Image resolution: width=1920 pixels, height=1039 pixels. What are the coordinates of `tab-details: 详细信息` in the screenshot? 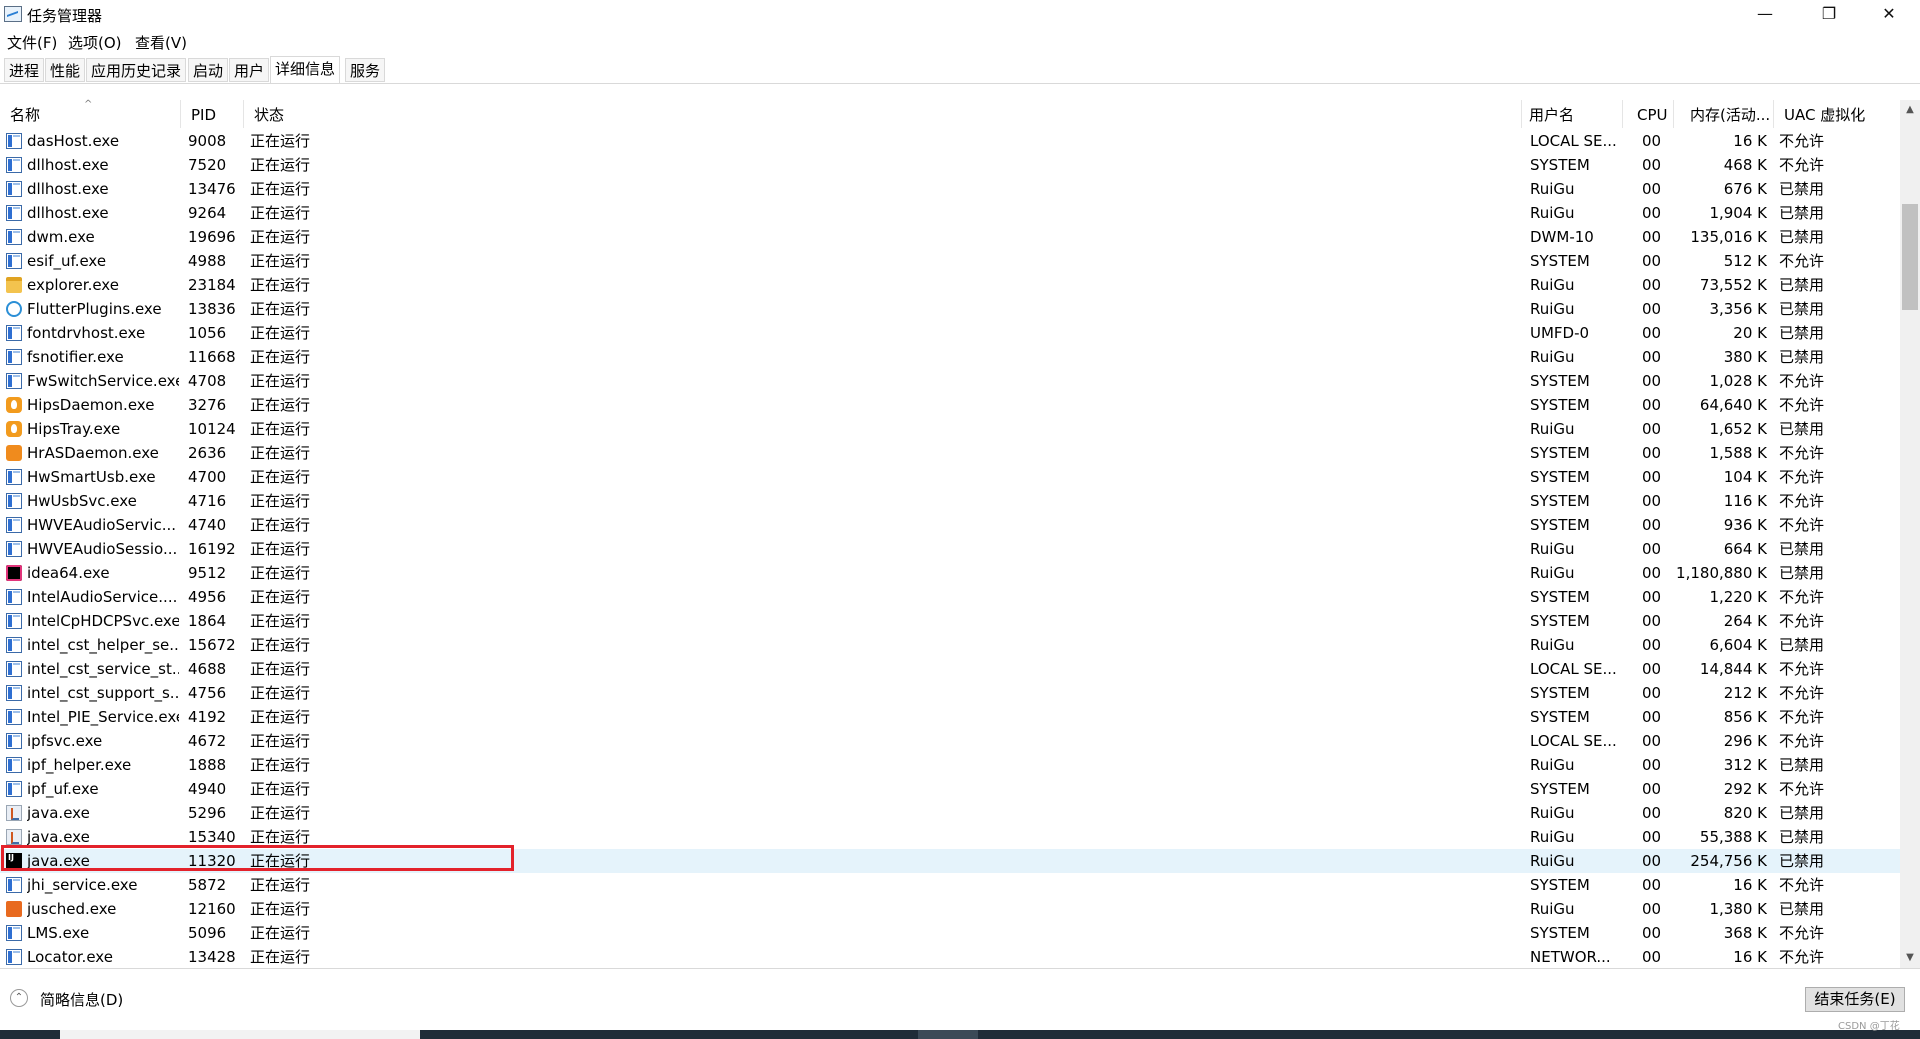 It's located at (305, 70).